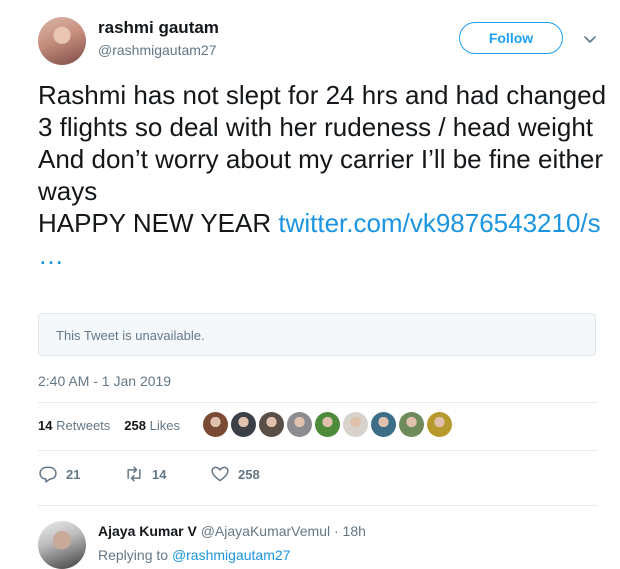 The image size is (620, 569). I want to click on author-handle: @rashmigautam27, so click(157, 50).